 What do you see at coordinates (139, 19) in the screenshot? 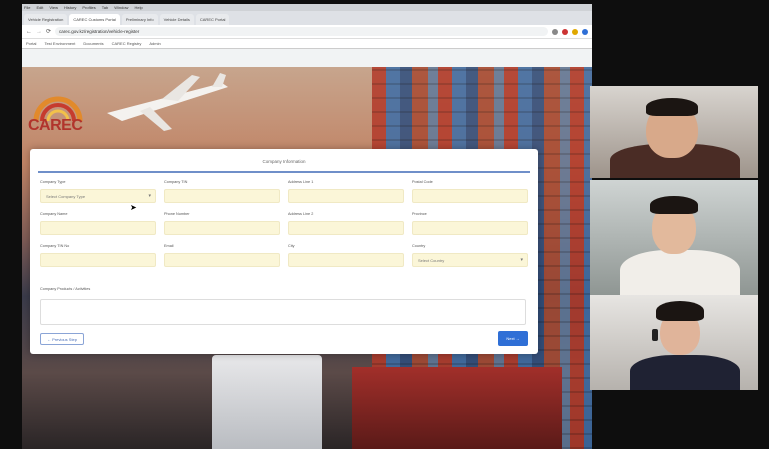
I see `browser-tab: Preliminary Info` at bounding box center [139, 19].